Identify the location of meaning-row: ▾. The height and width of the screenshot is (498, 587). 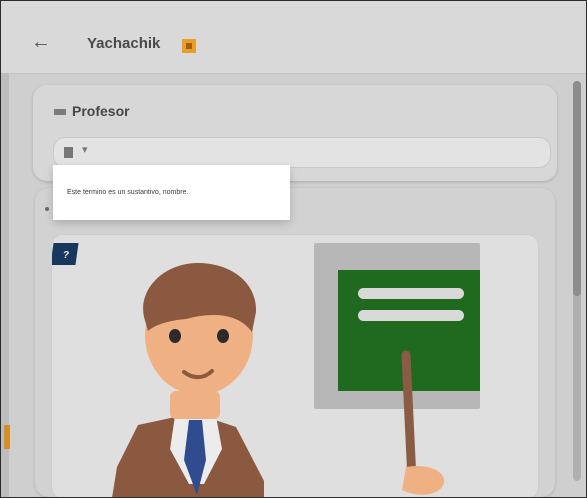
(302, 152).